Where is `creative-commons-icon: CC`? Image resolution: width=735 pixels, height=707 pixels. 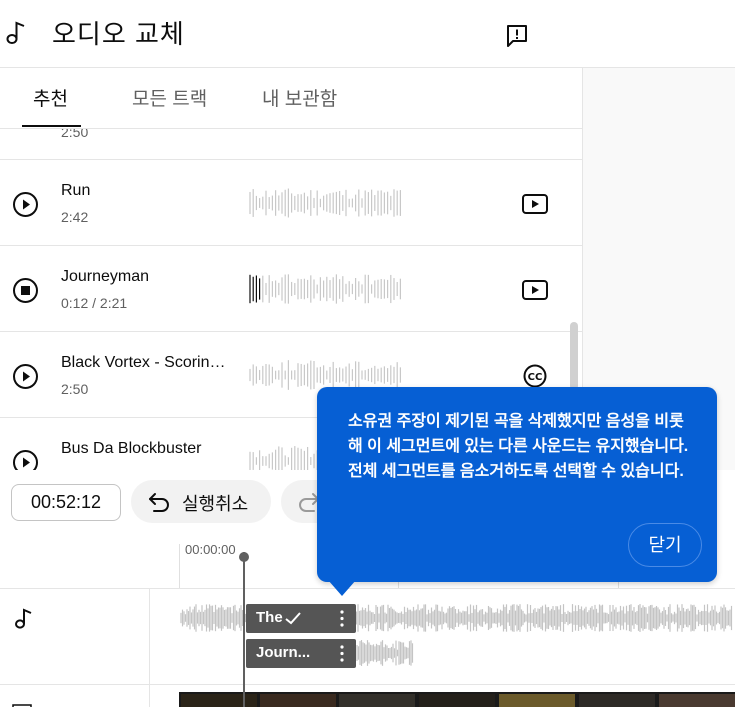
creative-commons-icon: CC is located at coordinates (535, 376).